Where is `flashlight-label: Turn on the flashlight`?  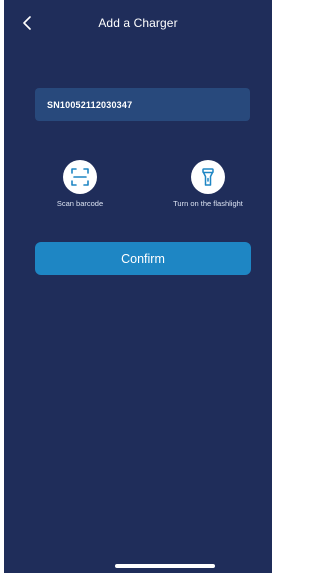 flashlight-label: Turn on the flashlight is located at coordinates (208, 203).